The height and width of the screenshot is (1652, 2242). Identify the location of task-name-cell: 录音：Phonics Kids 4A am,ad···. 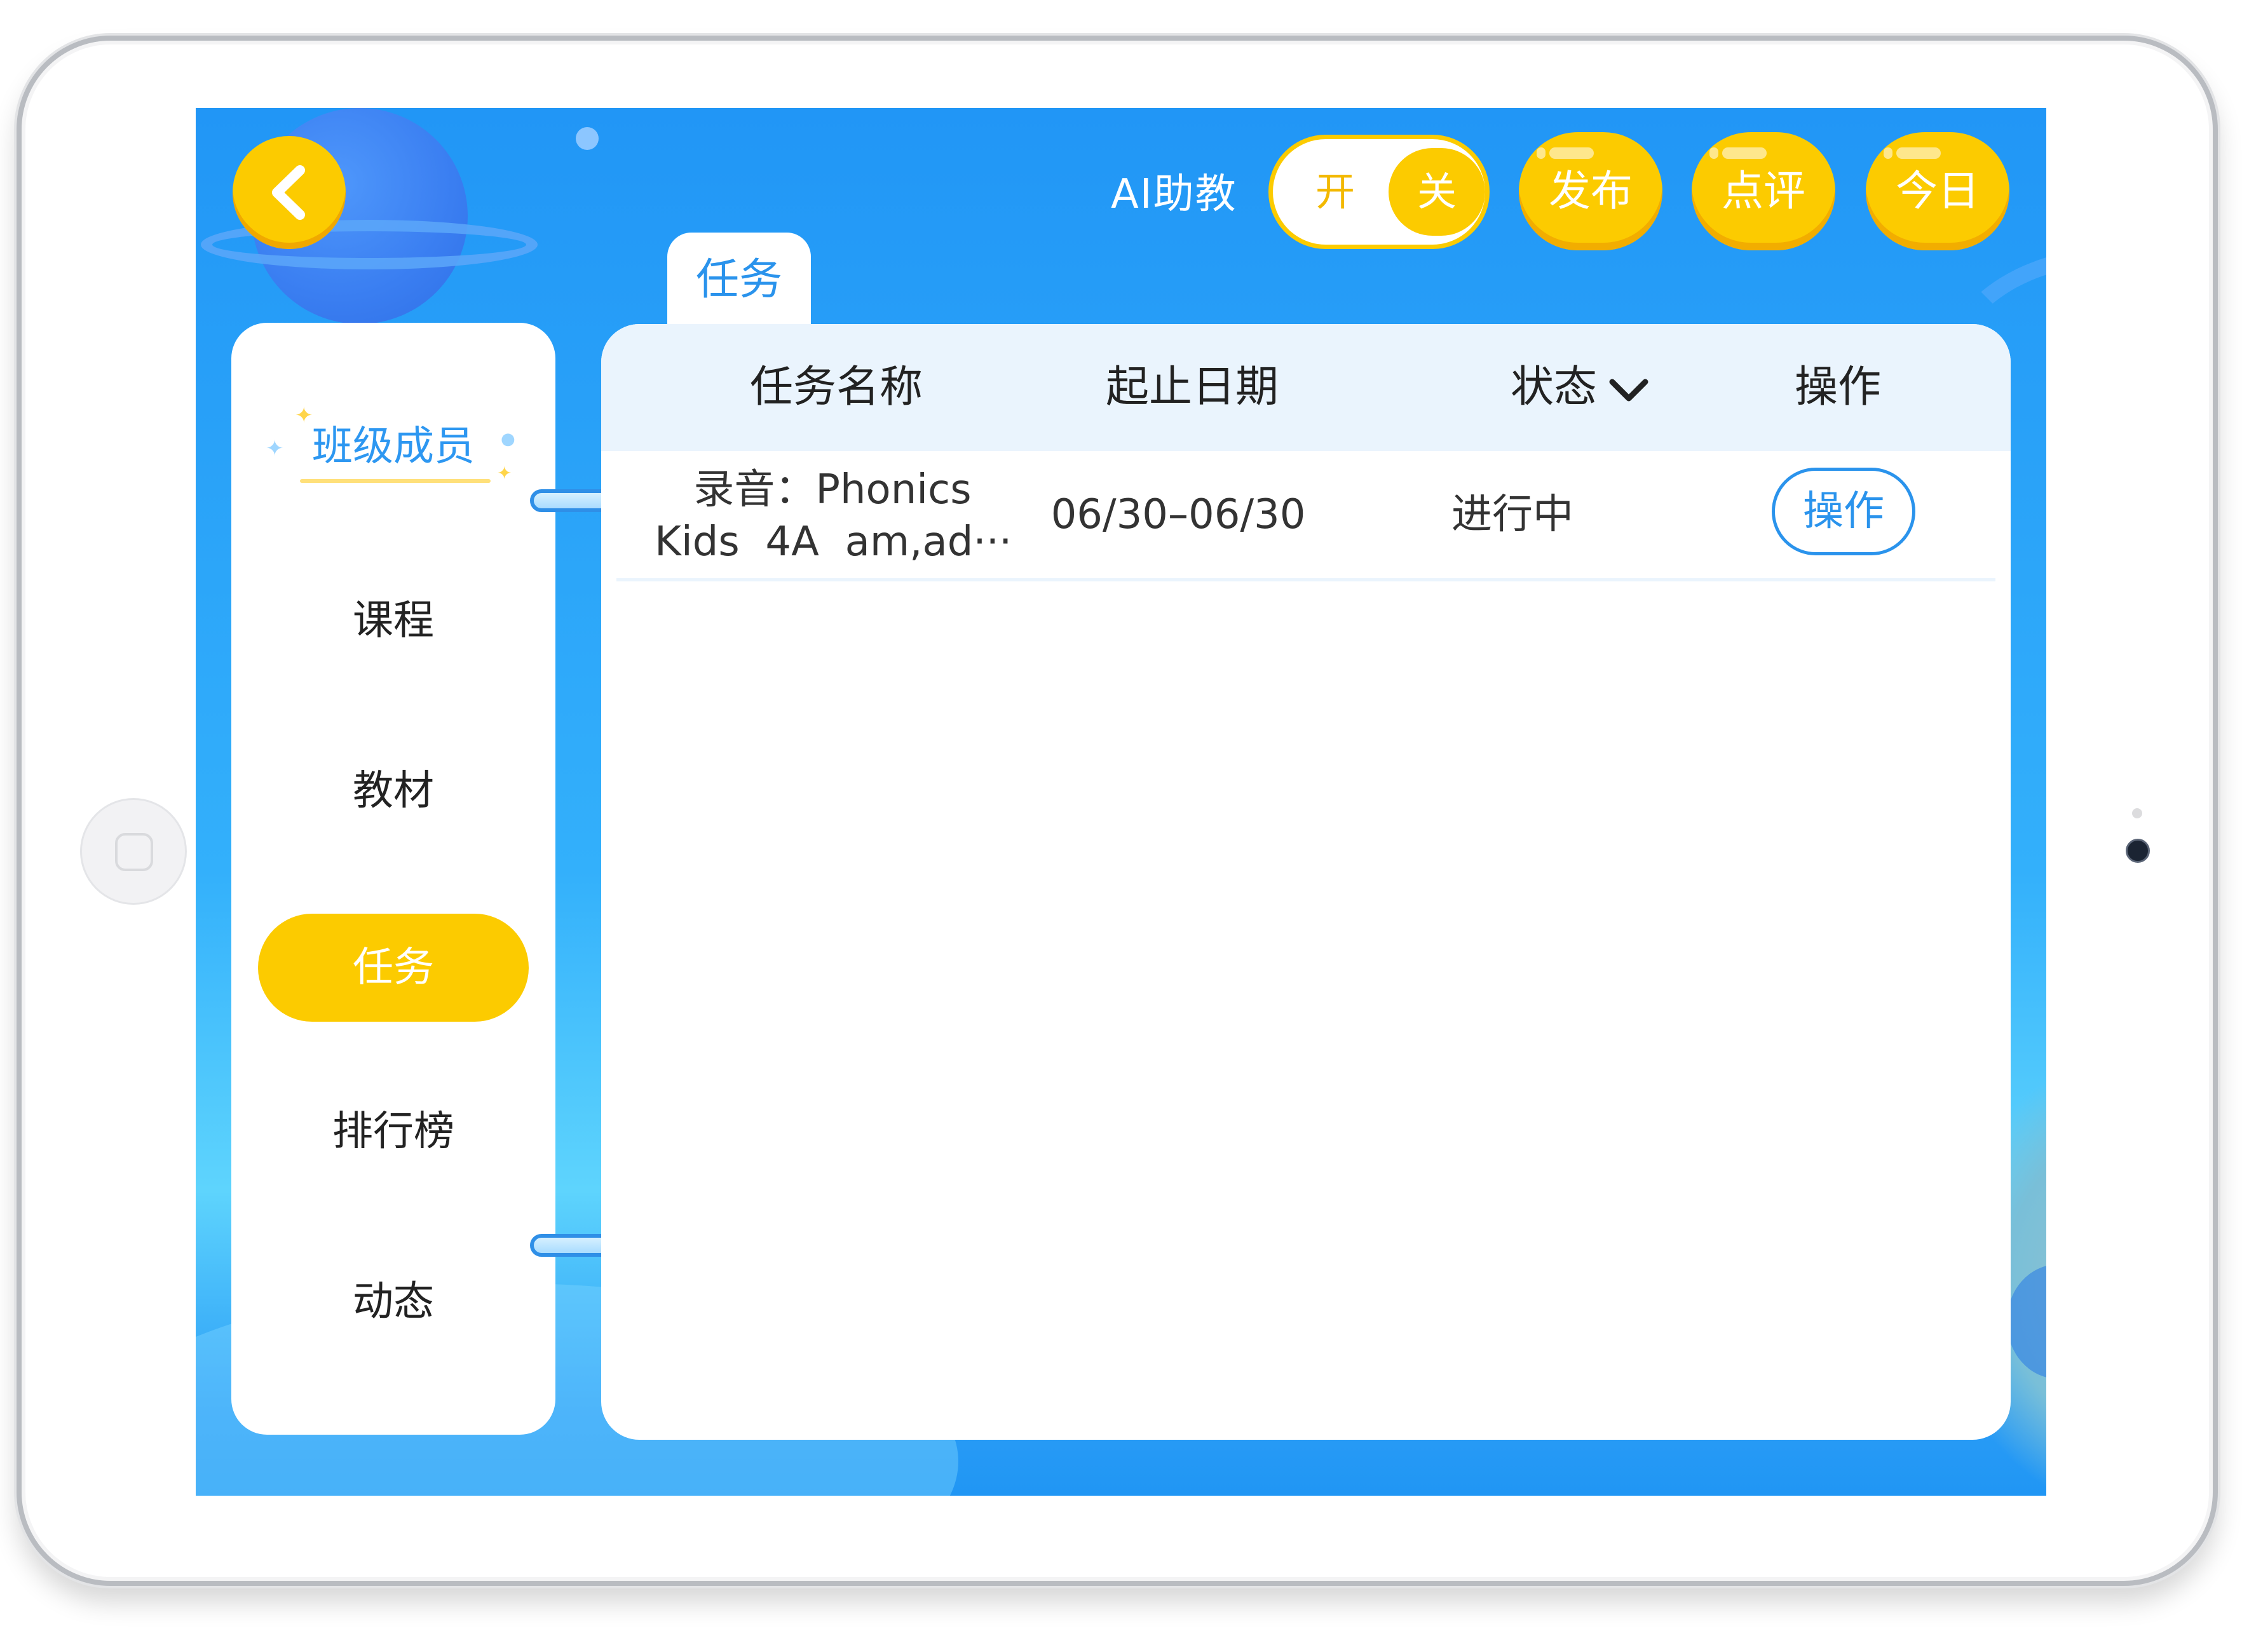
(832, 514).